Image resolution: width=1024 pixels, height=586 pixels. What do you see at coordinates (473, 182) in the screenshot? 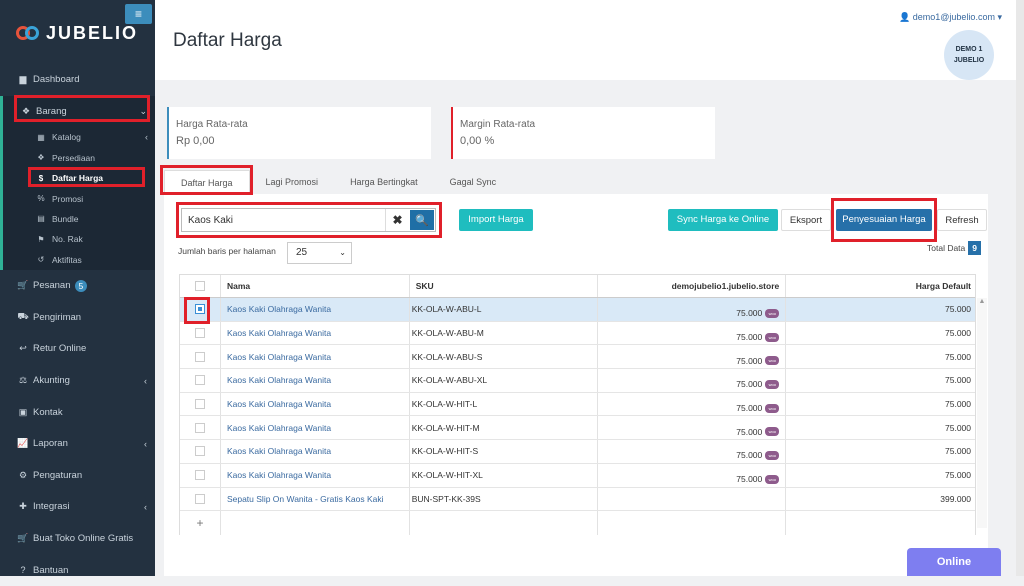
I see `tab-gagal-sync: Gagal Sync` at bounding box center [473, 182].